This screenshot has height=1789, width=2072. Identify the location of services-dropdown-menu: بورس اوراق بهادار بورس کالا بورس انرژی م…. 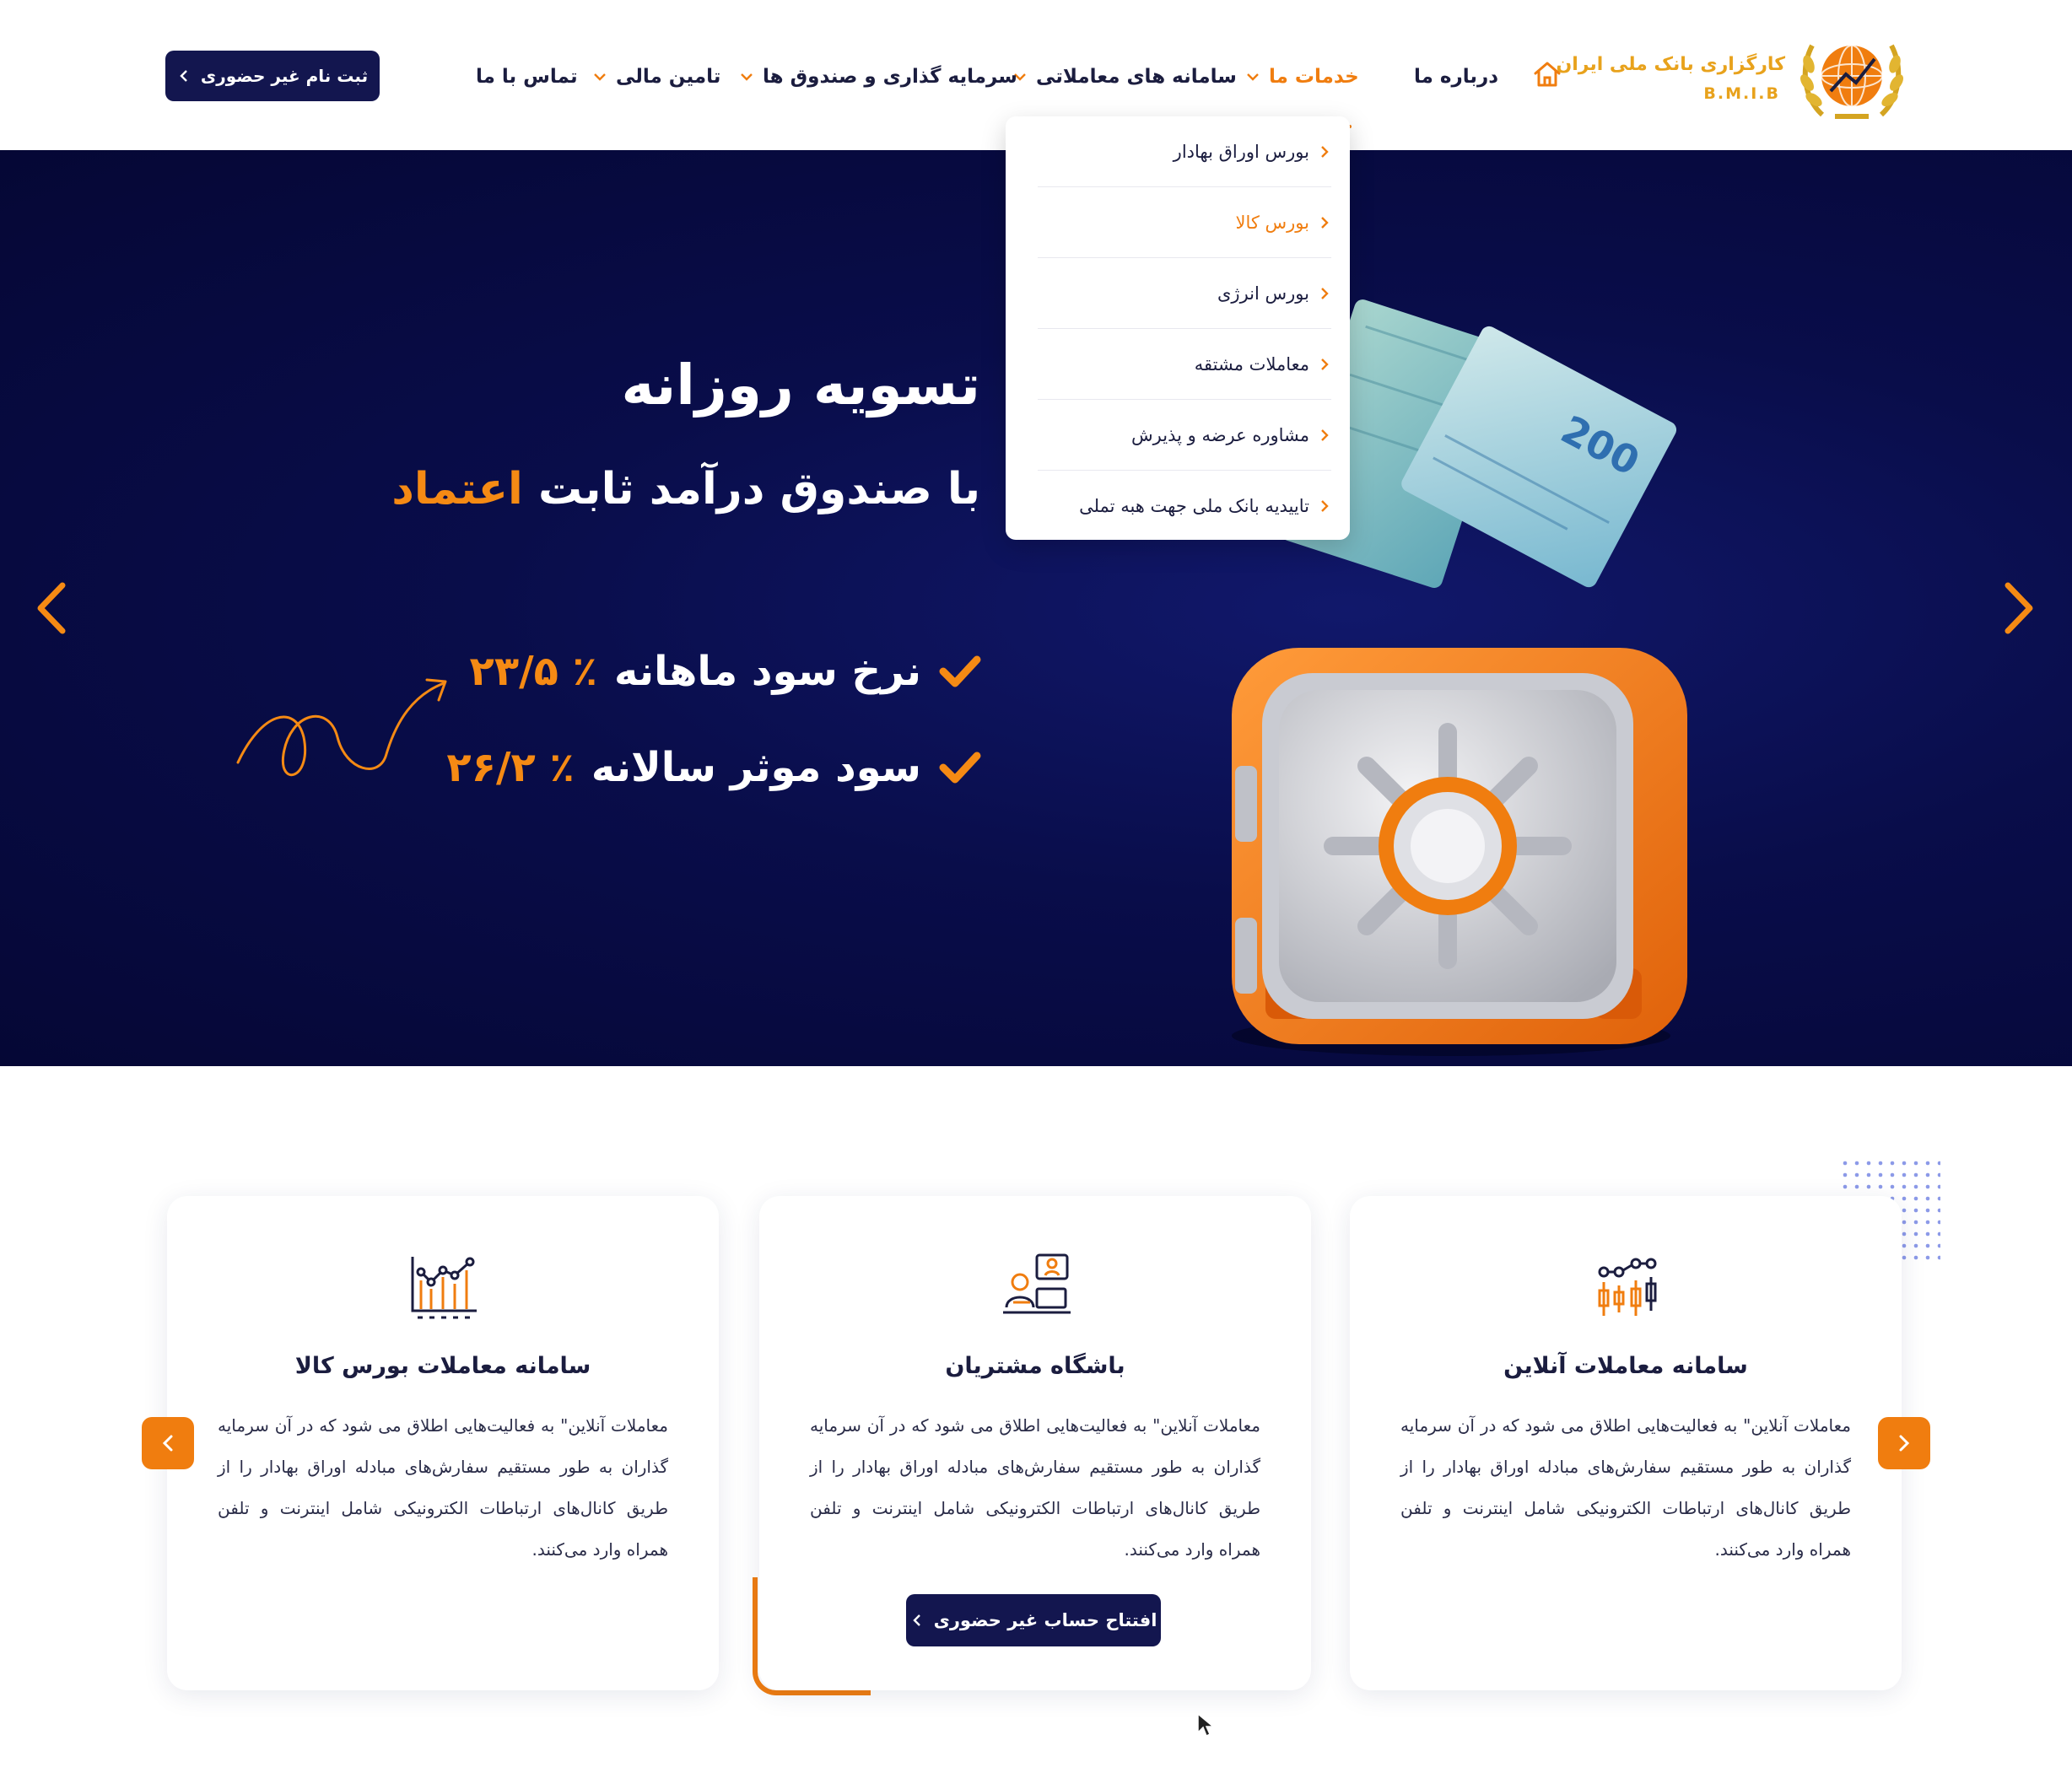
(1178, 328).